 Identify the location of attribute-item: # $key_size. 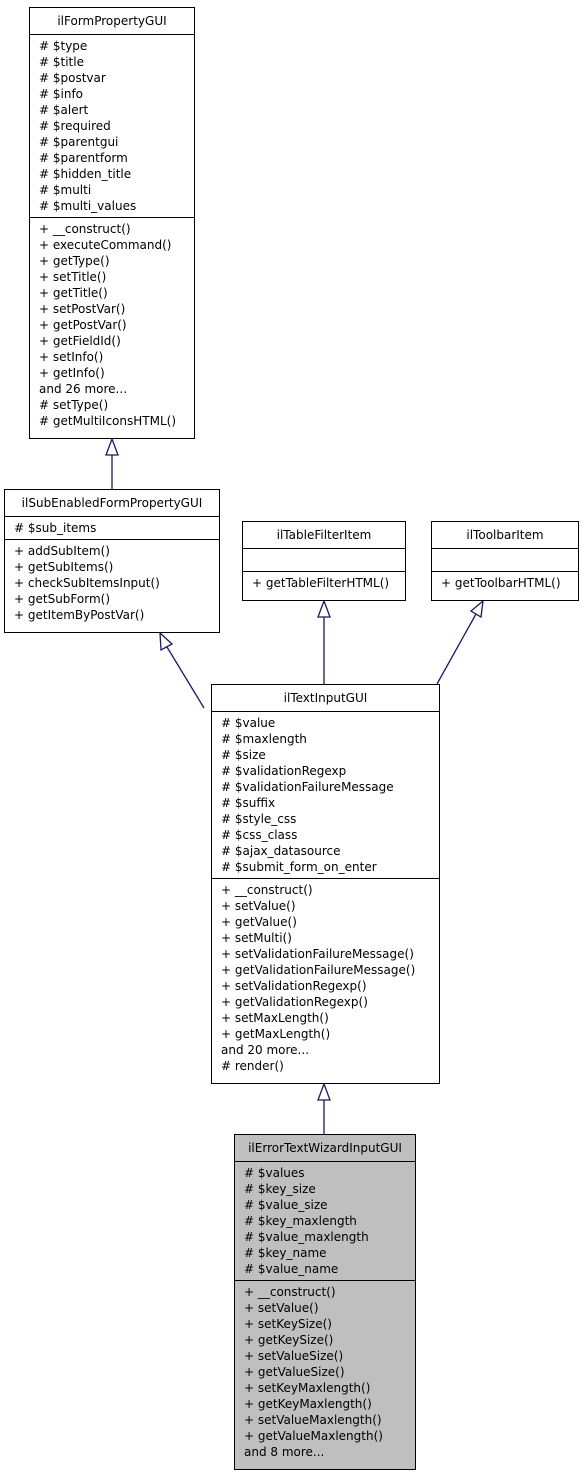
(325, 1189).